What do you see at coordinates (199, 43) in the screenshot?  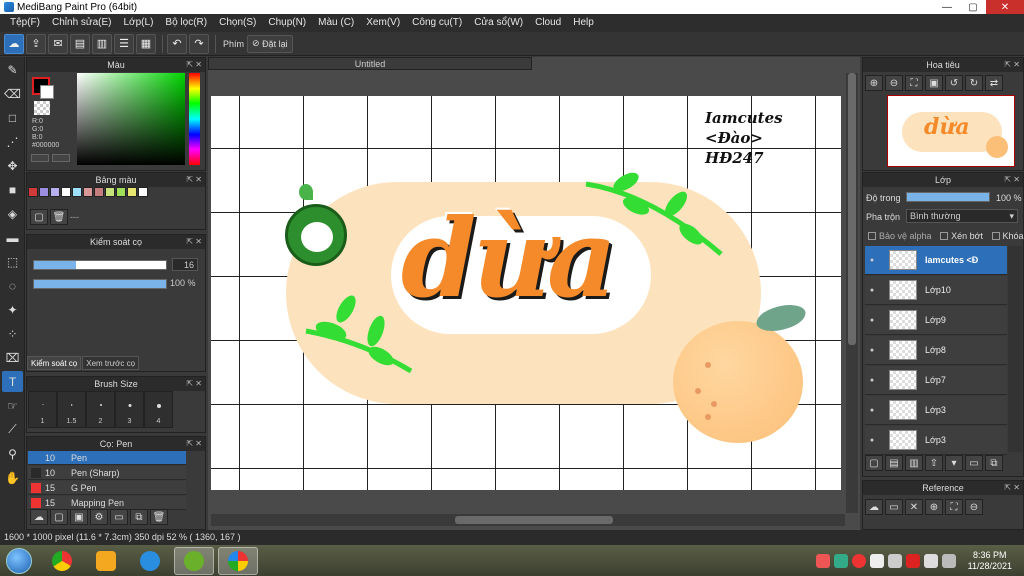 I see `redo-icon: ↷` at bounding box center [199, 43].